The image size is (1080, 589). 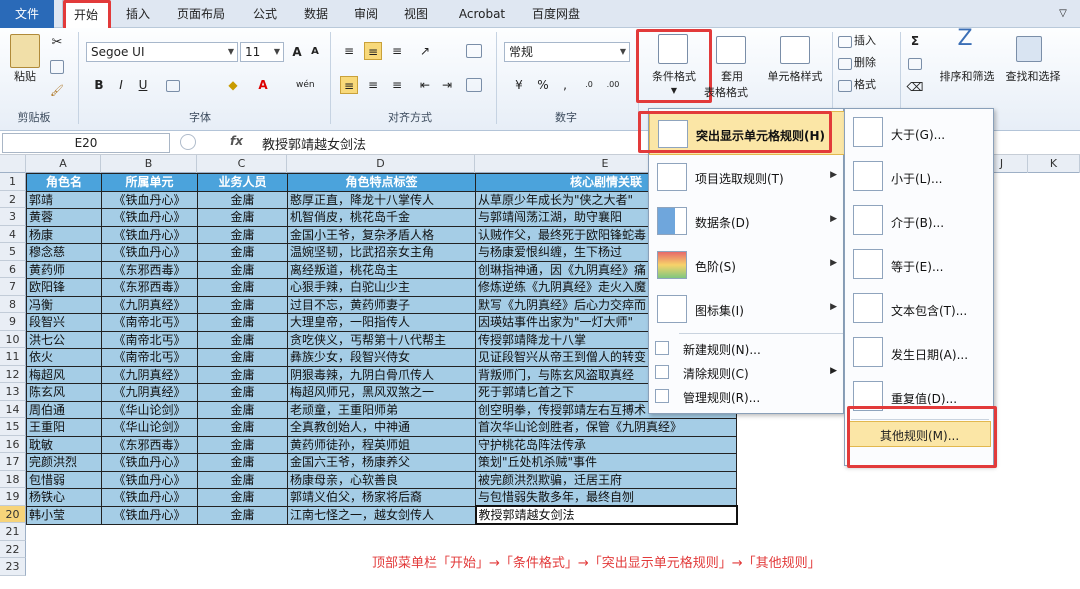 I want to click on cell-styles-icon, so click(x=795, y=50).